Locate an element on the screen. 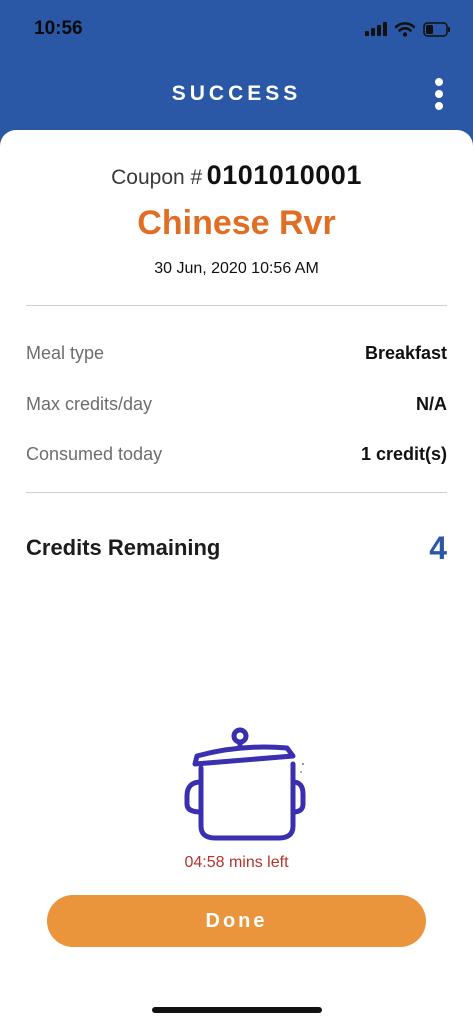 The height and width of the screenshot is (1024, 473). app-header: SUCCESS is located at coordinates (236, 95).